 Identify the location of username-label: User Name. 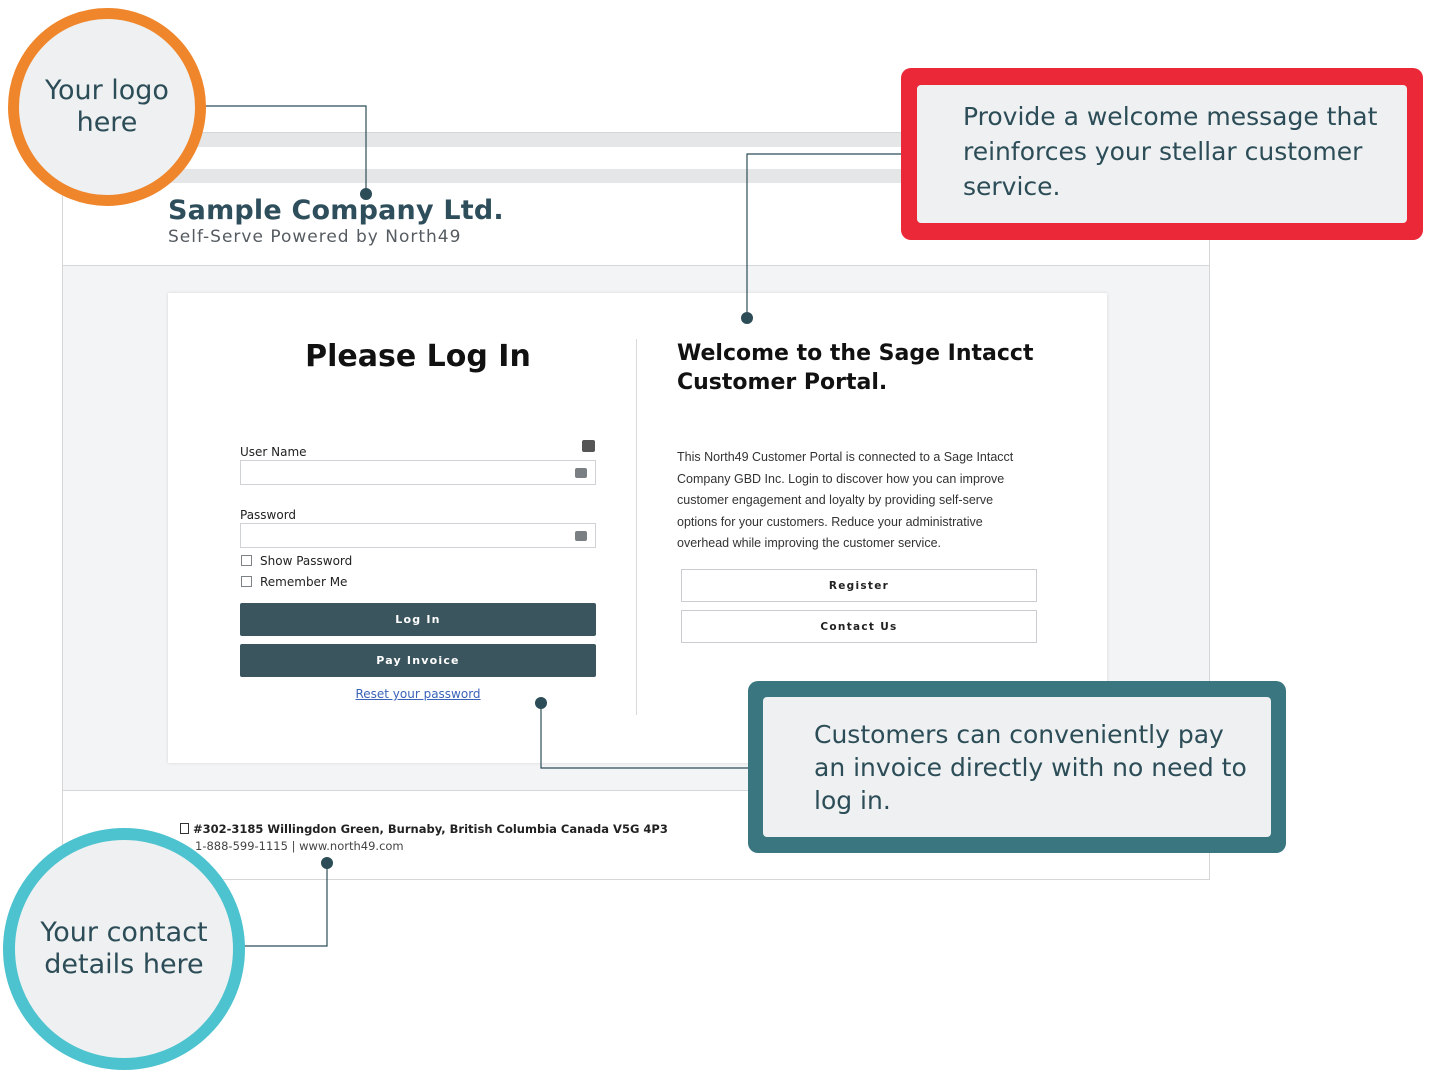
(273, 452).